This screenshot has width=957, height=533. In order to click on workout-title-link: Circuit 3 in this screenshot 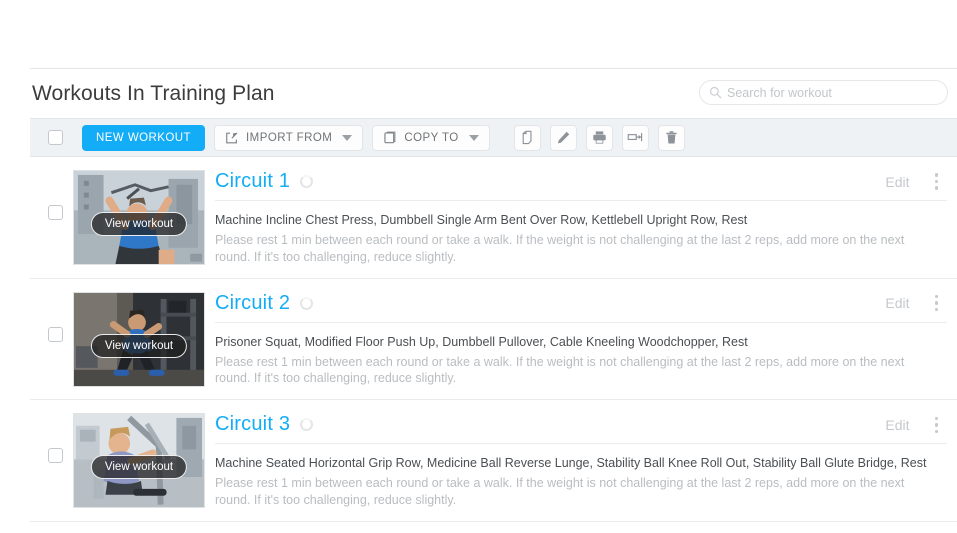, I will do `click(252, 424)`.